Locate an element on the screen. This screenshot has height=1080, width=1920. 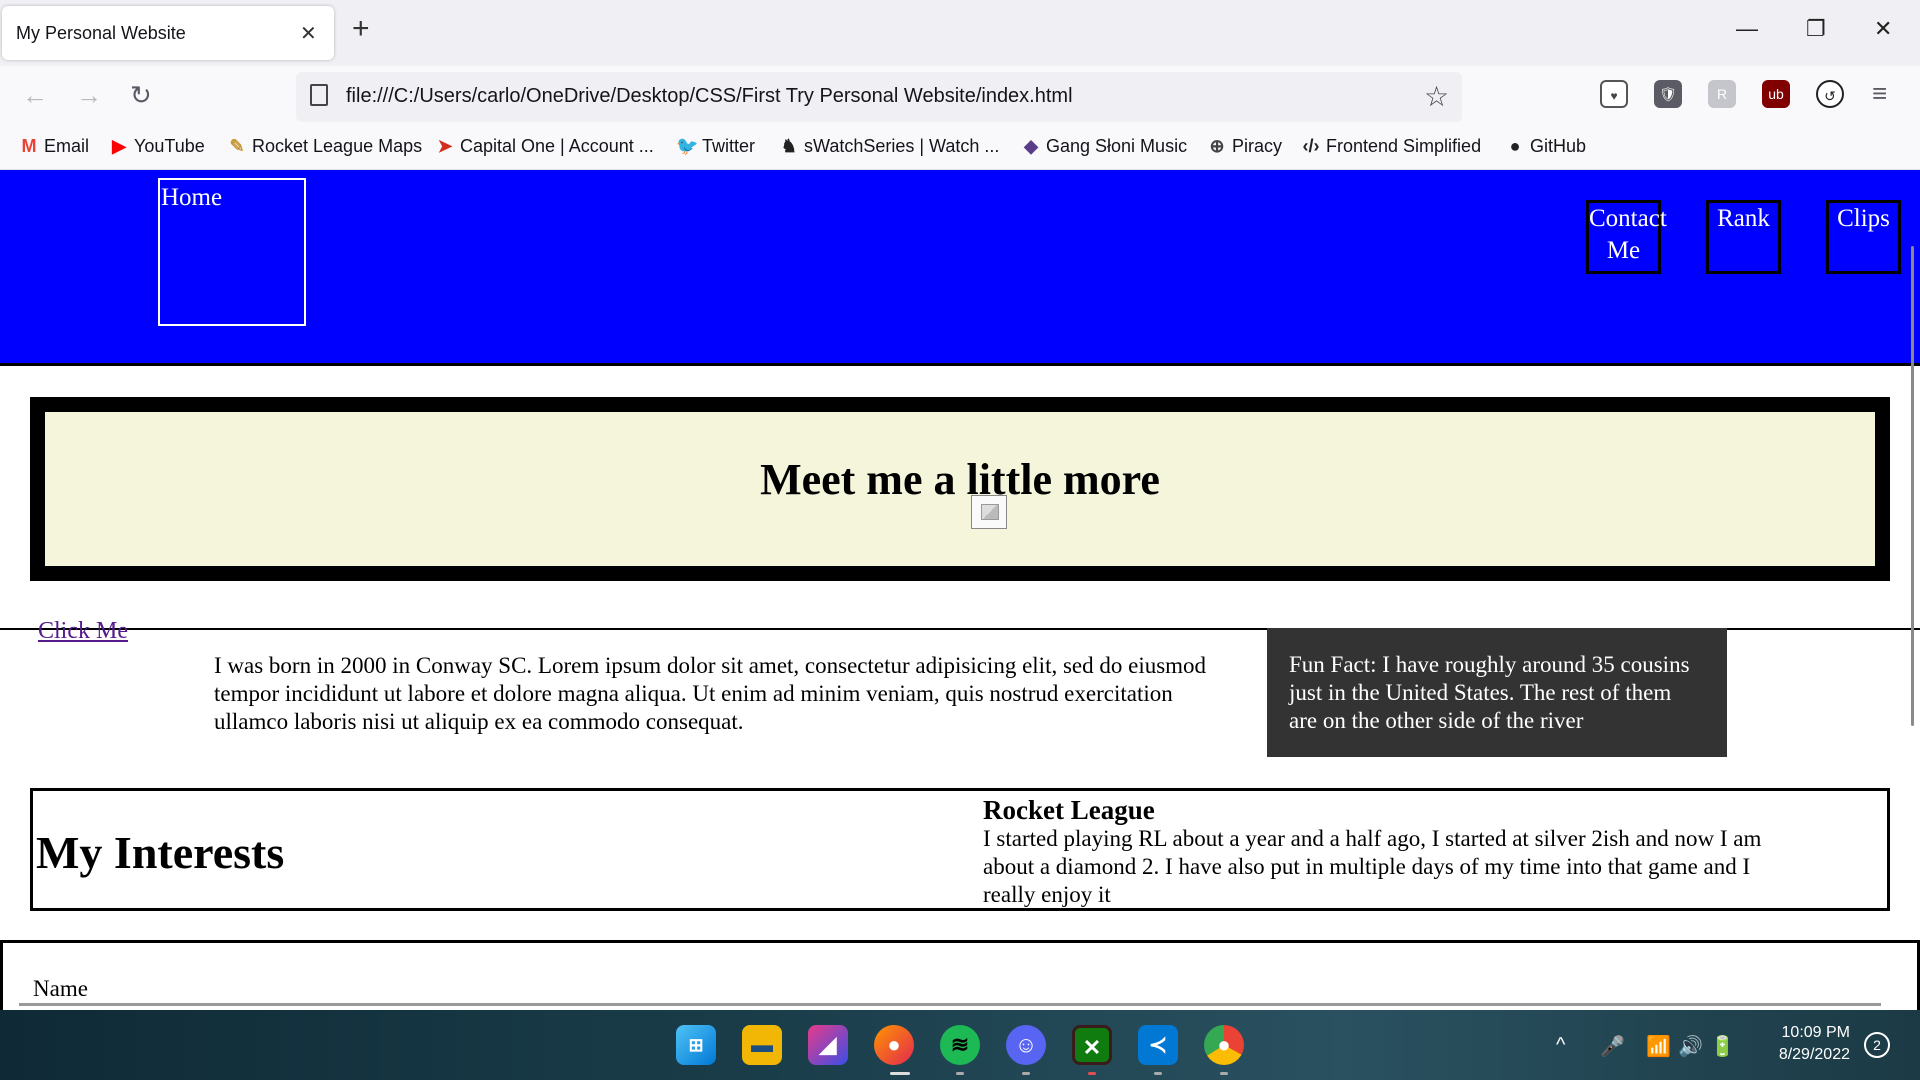
firefox-active-indicator is located at coordinates (900, 1073).